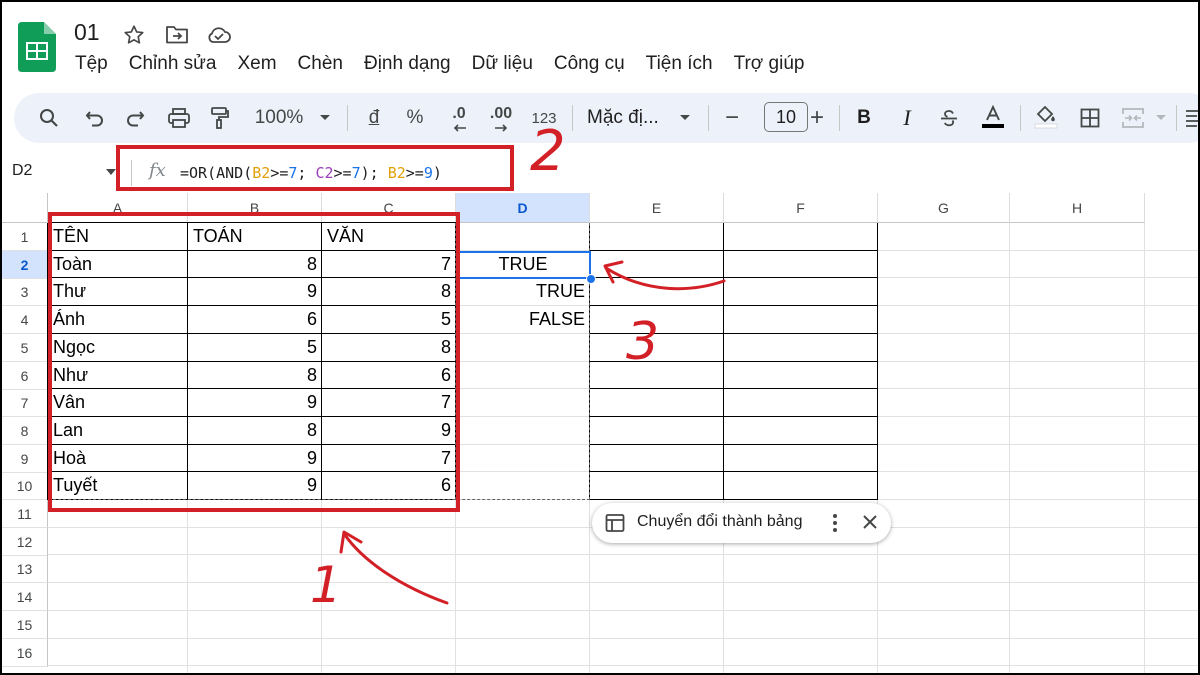  What do you see at coordinates (786, 117) in the screenshot?
I see `font-size-input: 10` at bounding box center [786, 117].